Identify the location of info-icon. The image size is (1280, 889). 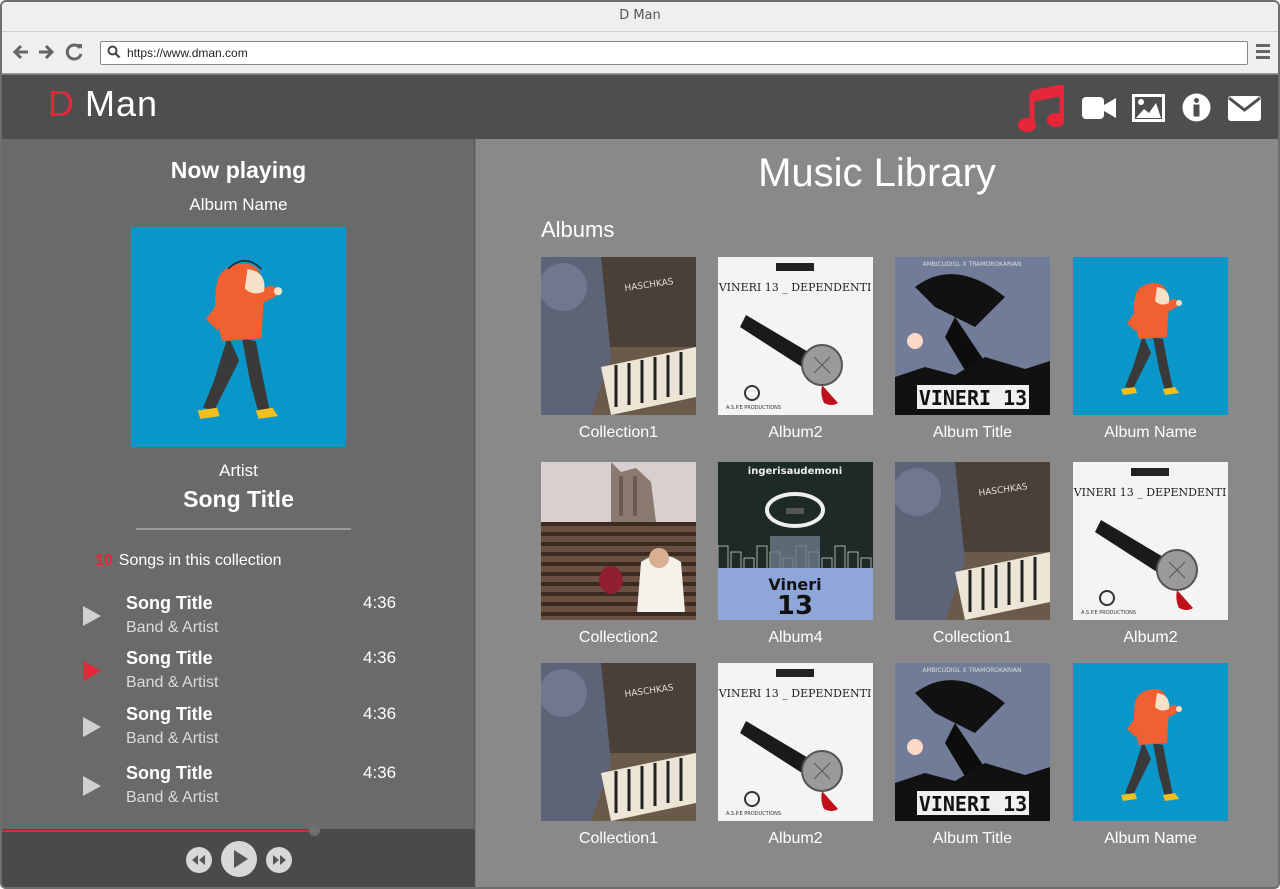
(1196, 107).